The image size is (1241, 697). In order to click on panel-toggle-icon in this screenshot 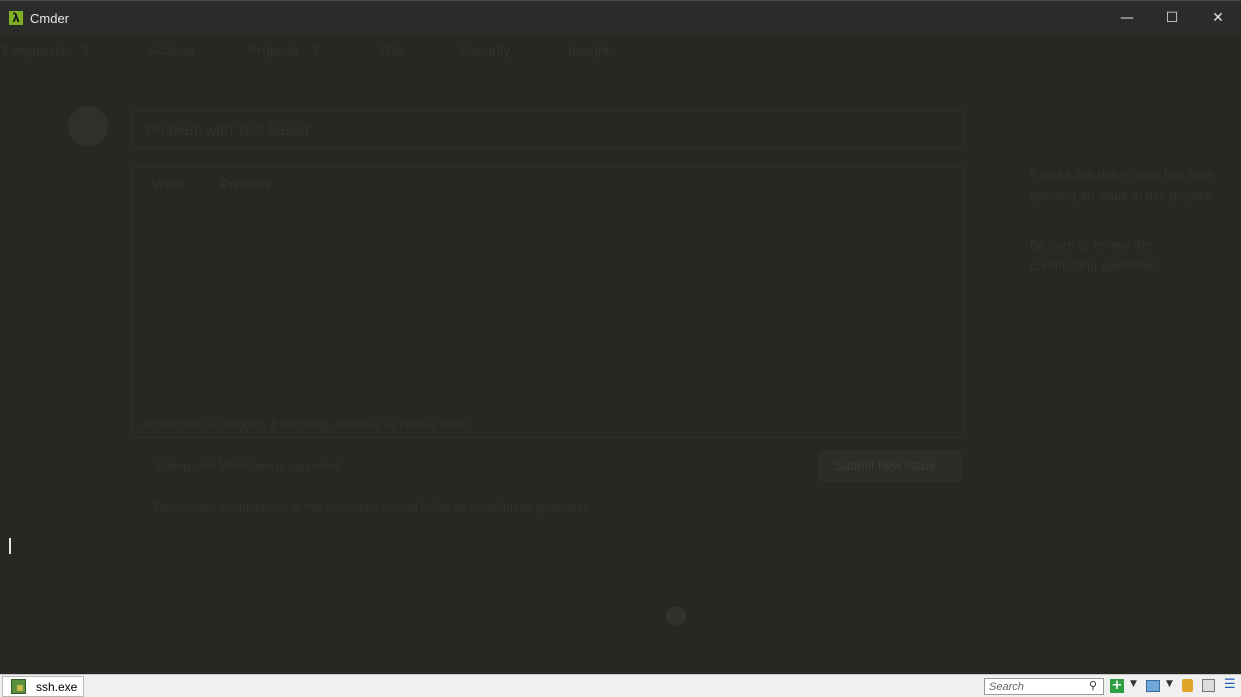, I will do `click(1208, 685)`.